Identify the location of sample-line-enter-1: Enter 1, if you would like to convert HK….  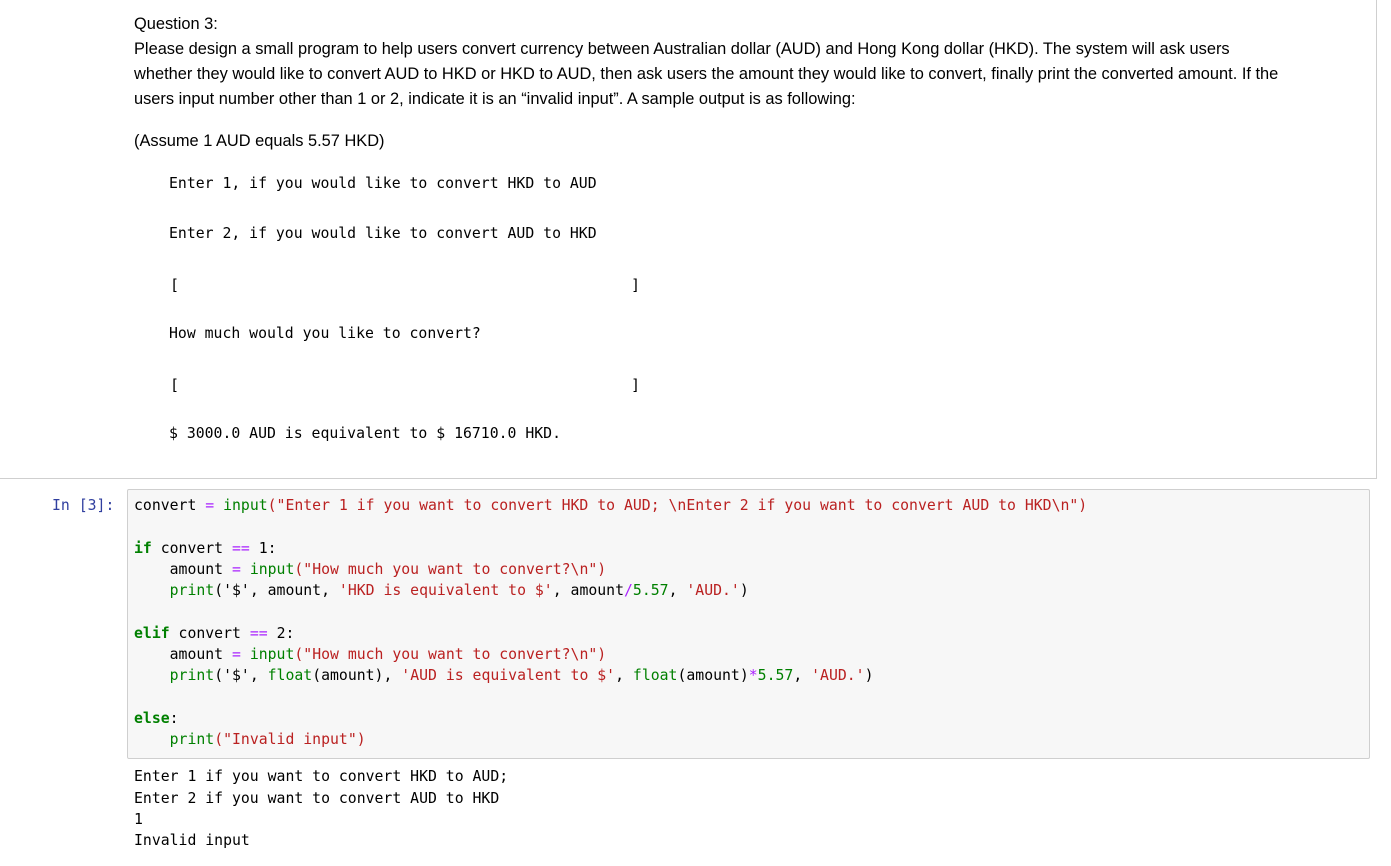
(383, 183).